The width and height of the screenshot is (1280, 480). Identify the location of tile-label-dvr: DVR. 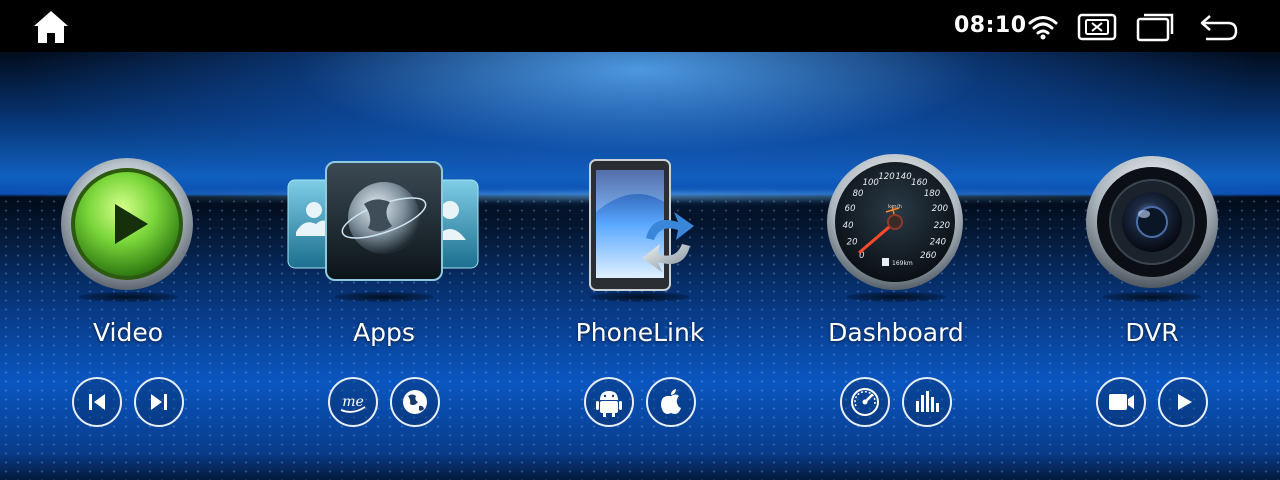
(1152, 332).